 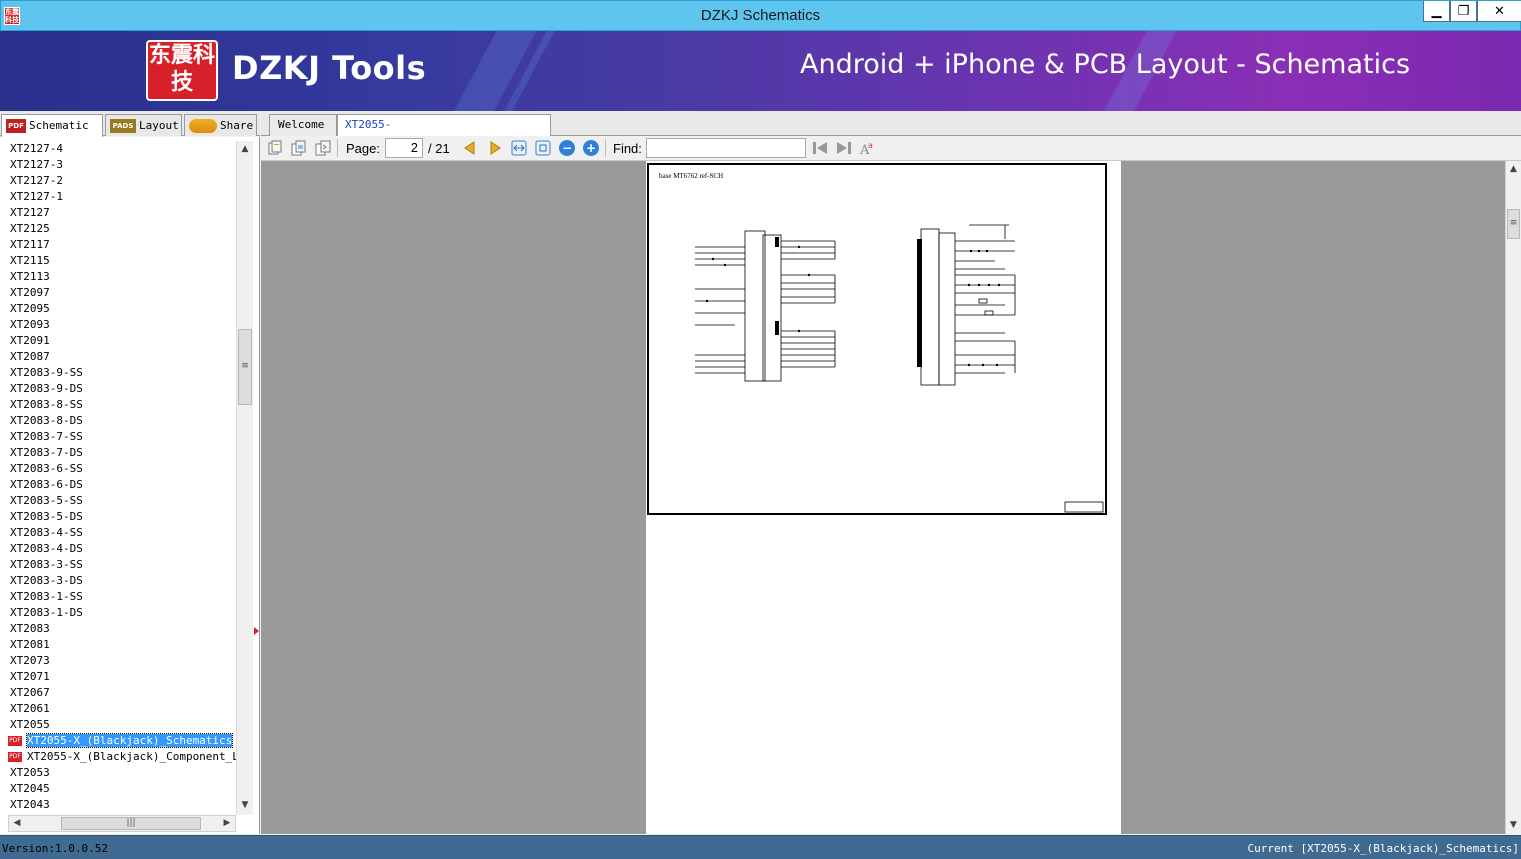 What do you see at coordinates (36, 164) in the screenshot?
I see `list-item-label: XT2127-3` at bounding box center [36, 164].